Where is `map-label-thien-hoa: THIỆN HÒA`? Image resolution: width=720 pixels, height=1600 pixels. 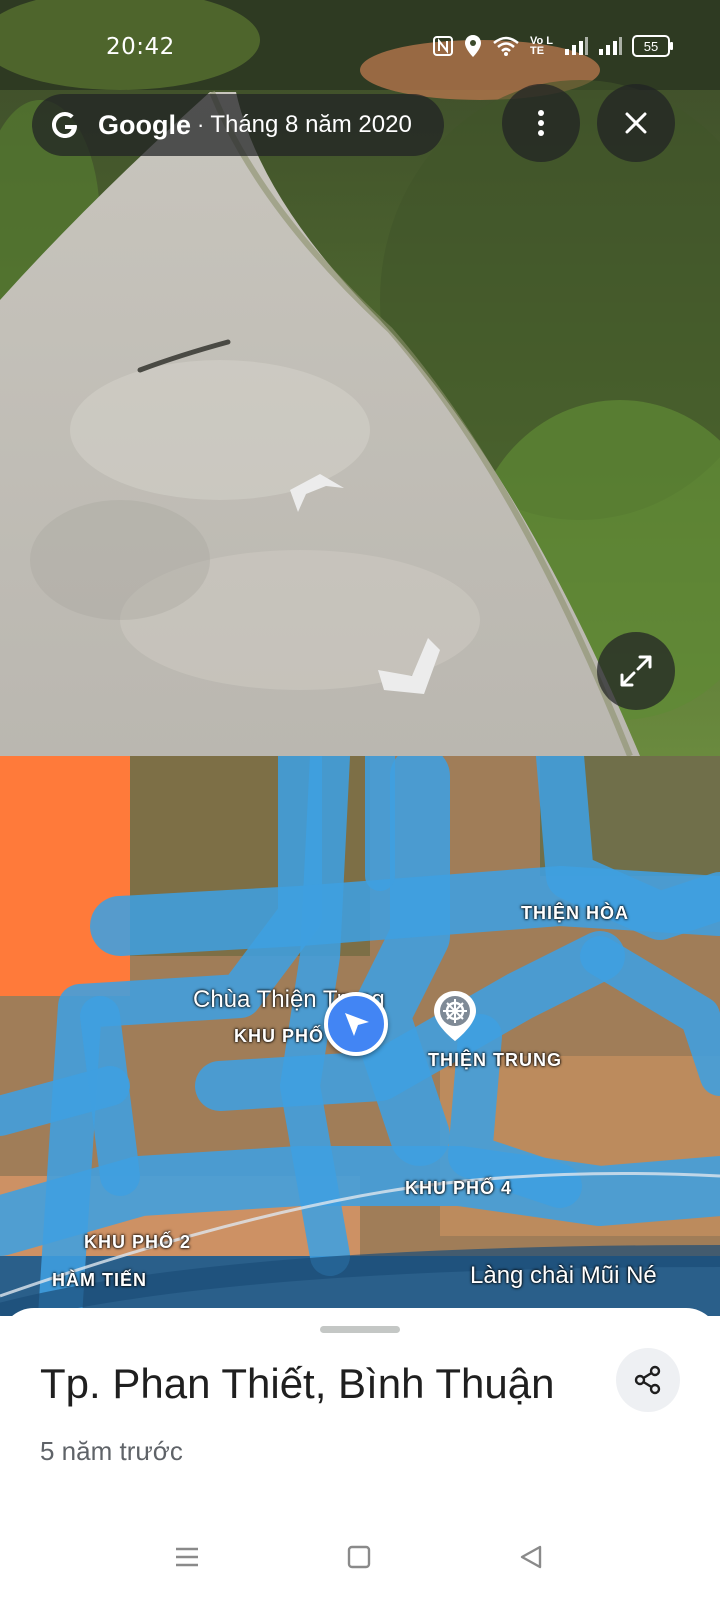
map-label-thien-hoa: THIỆN HÒA is located at coordinates (575, 913).